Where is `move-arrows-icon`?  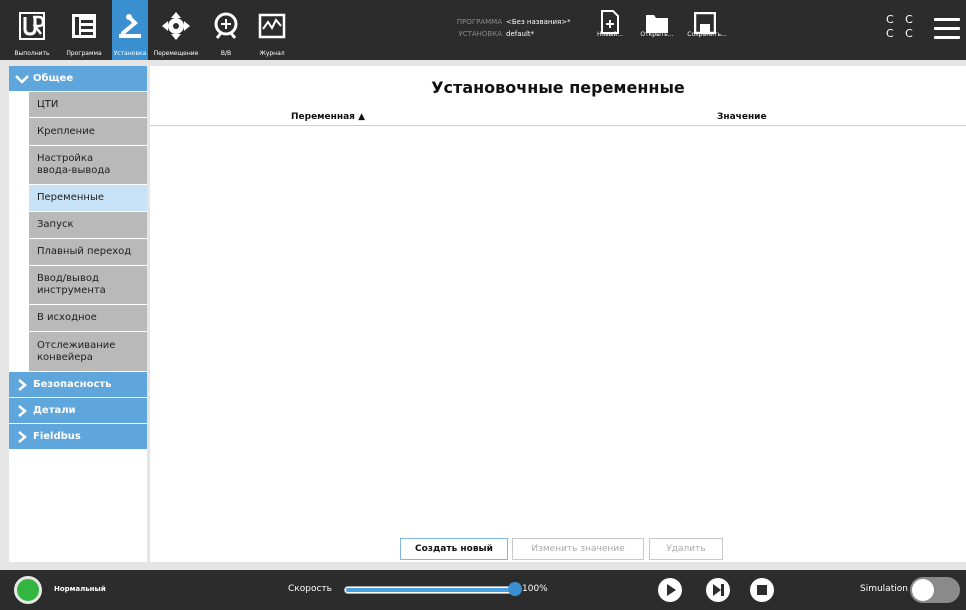 move-arrows-icon is located at coordinates (176, 26).